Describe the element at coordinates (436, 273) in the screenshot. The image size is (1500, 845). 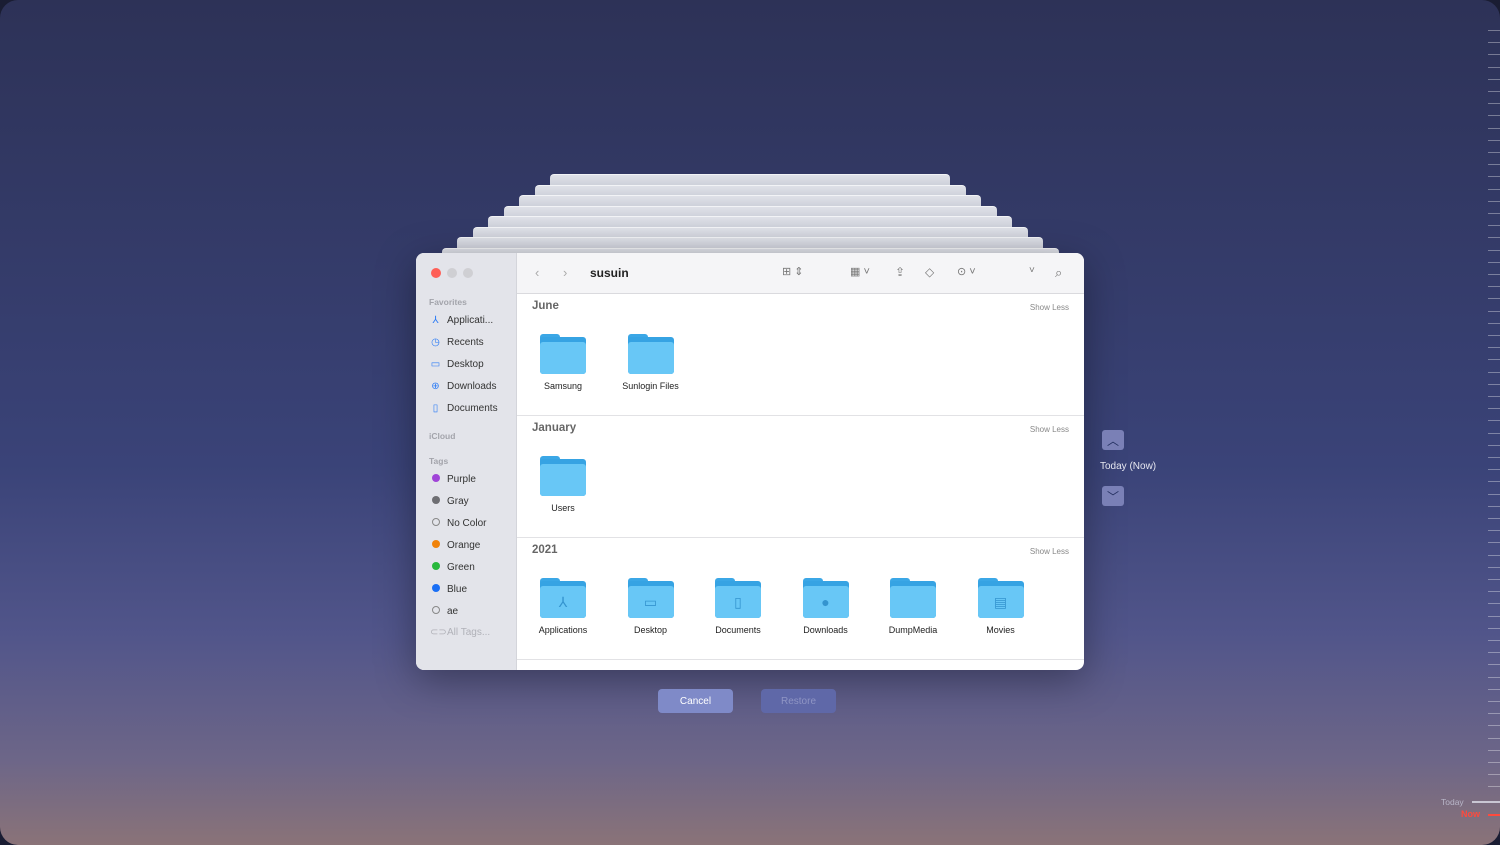
I see `close-button` at that location.